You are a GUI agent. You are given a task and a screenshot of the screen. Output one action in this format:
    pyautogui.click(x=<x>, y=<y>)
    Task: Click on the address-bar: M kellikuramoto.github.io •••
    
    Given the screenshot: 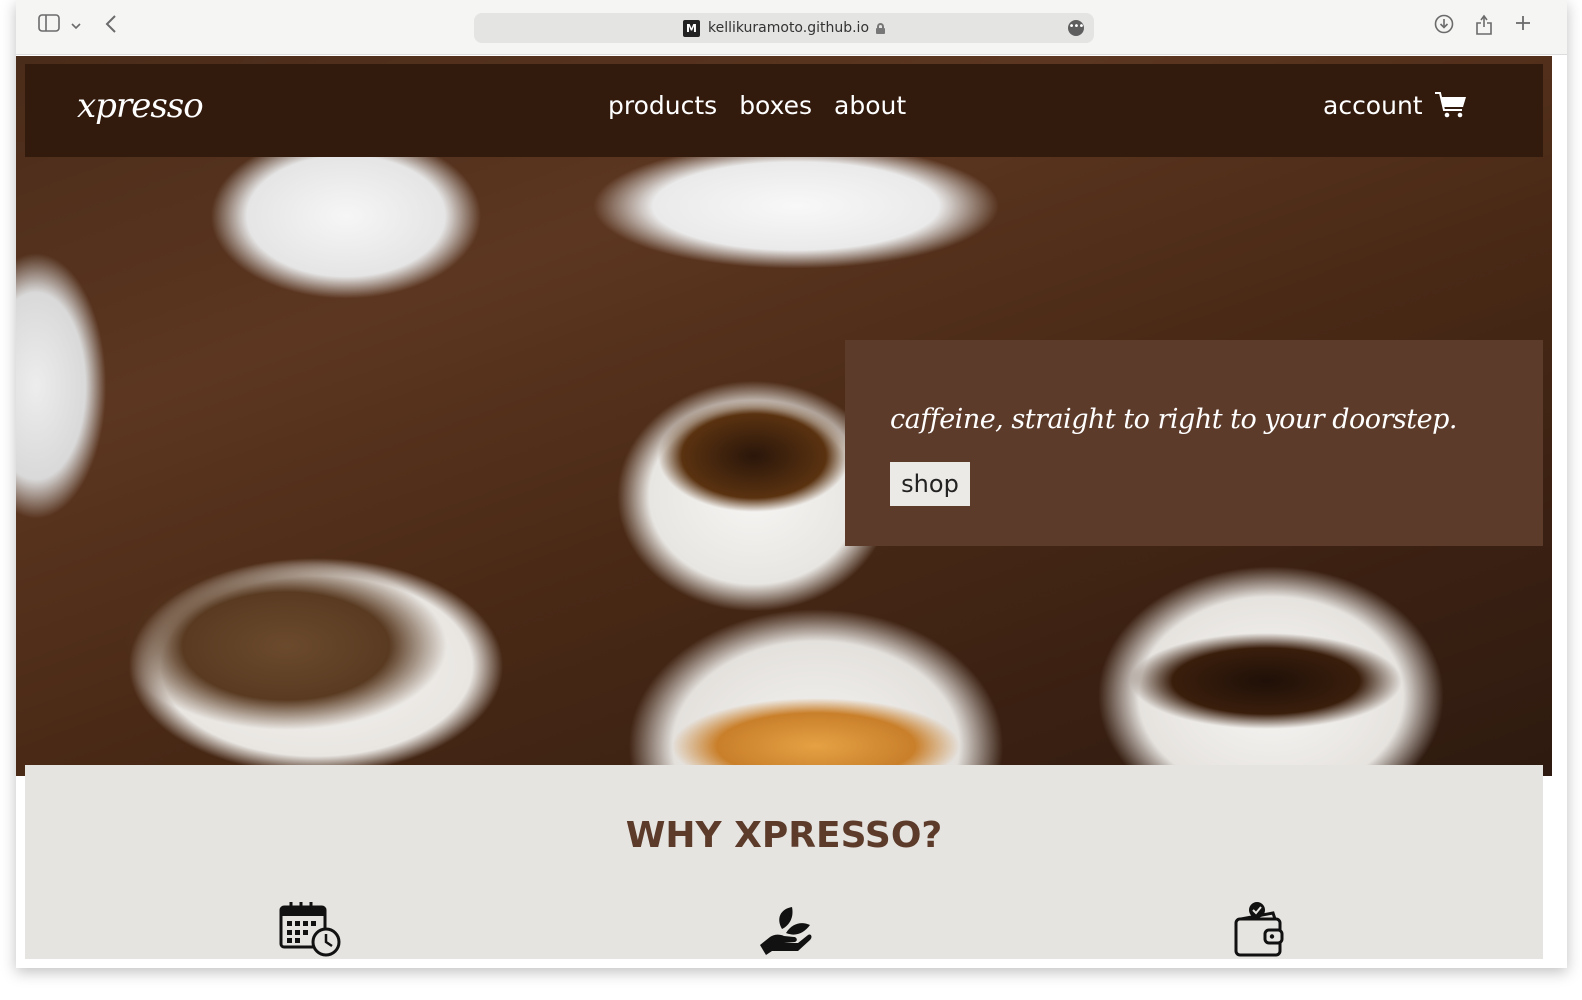 What is the action you would take?
    pyautogui.click(x=784, y=28)
    